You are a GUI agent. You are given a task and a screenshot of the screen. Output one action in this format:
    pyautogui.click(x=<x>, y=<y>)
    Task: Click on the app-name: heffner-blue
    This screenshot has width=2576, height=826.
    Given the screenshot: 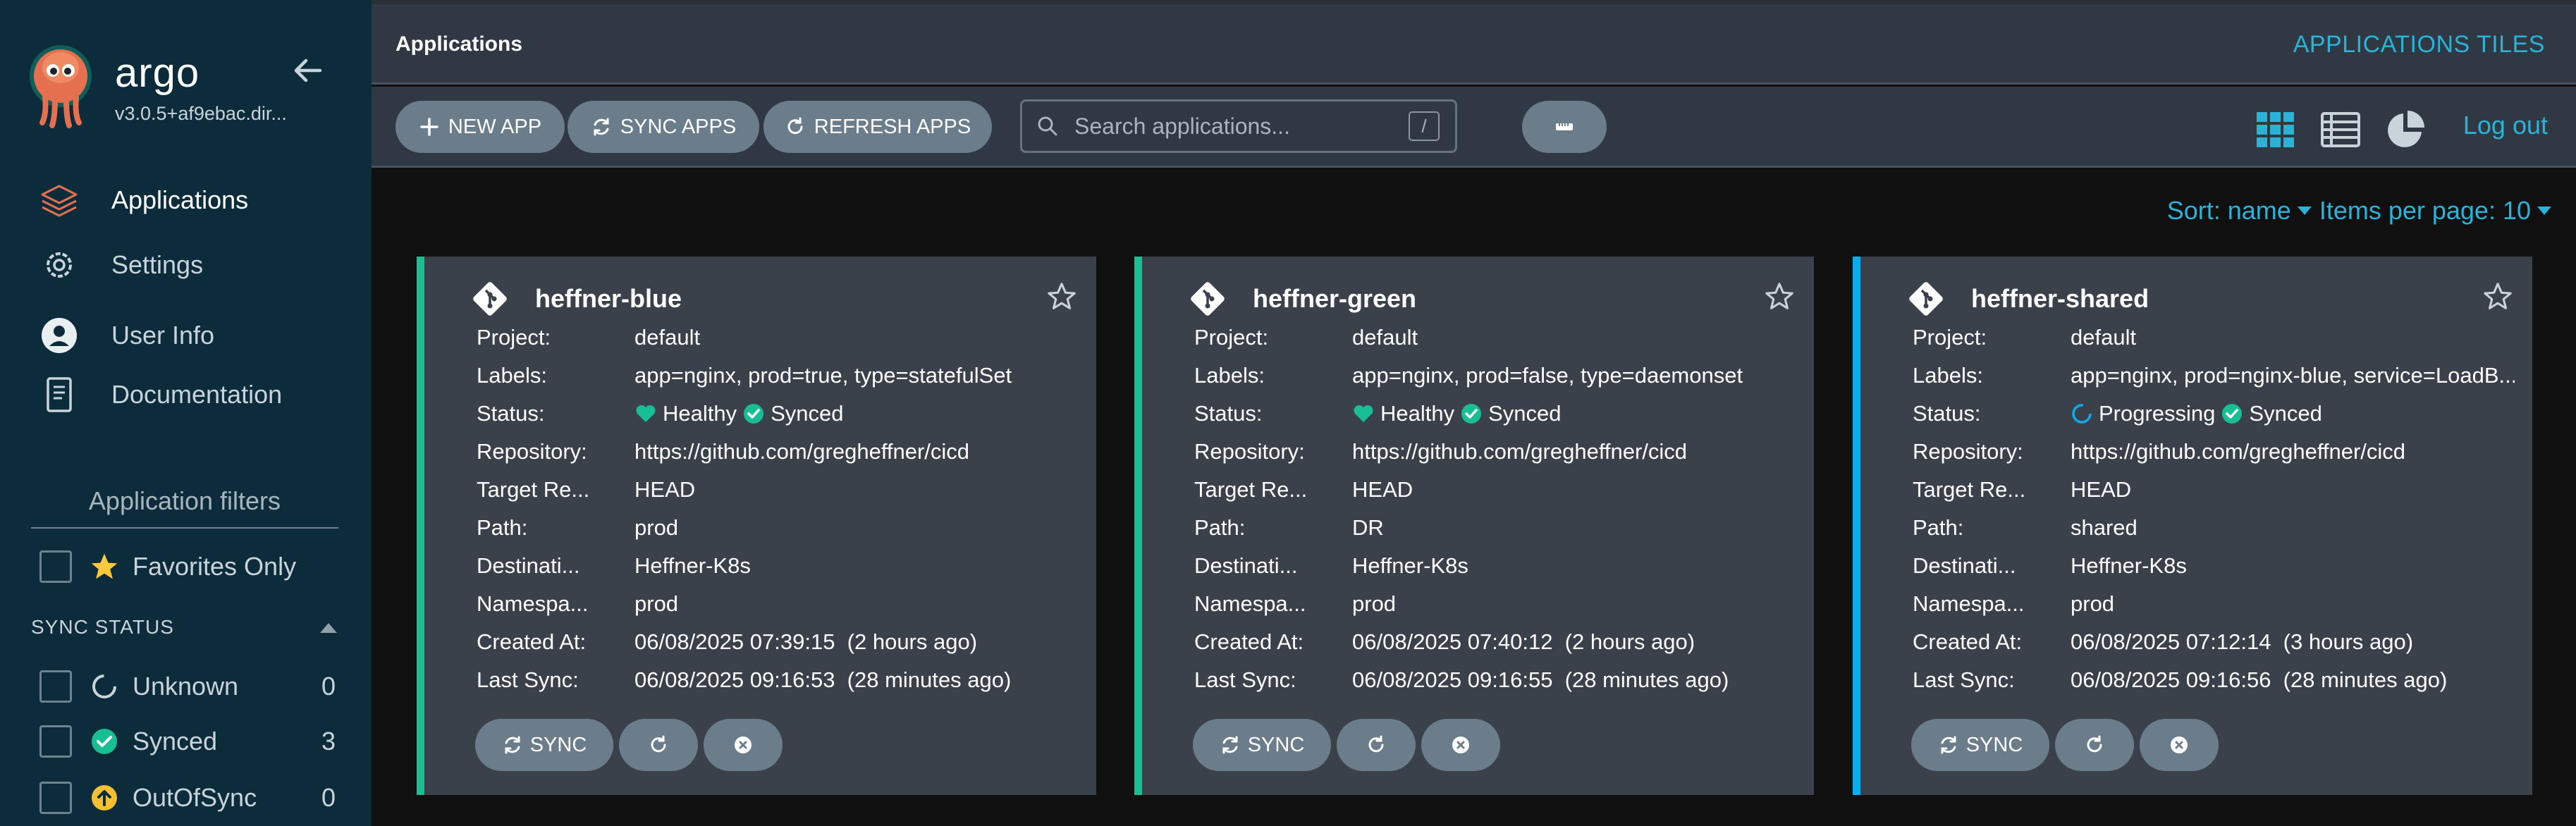 What is the action you would take?
    pyautogui.click(x=608, y=299)
    